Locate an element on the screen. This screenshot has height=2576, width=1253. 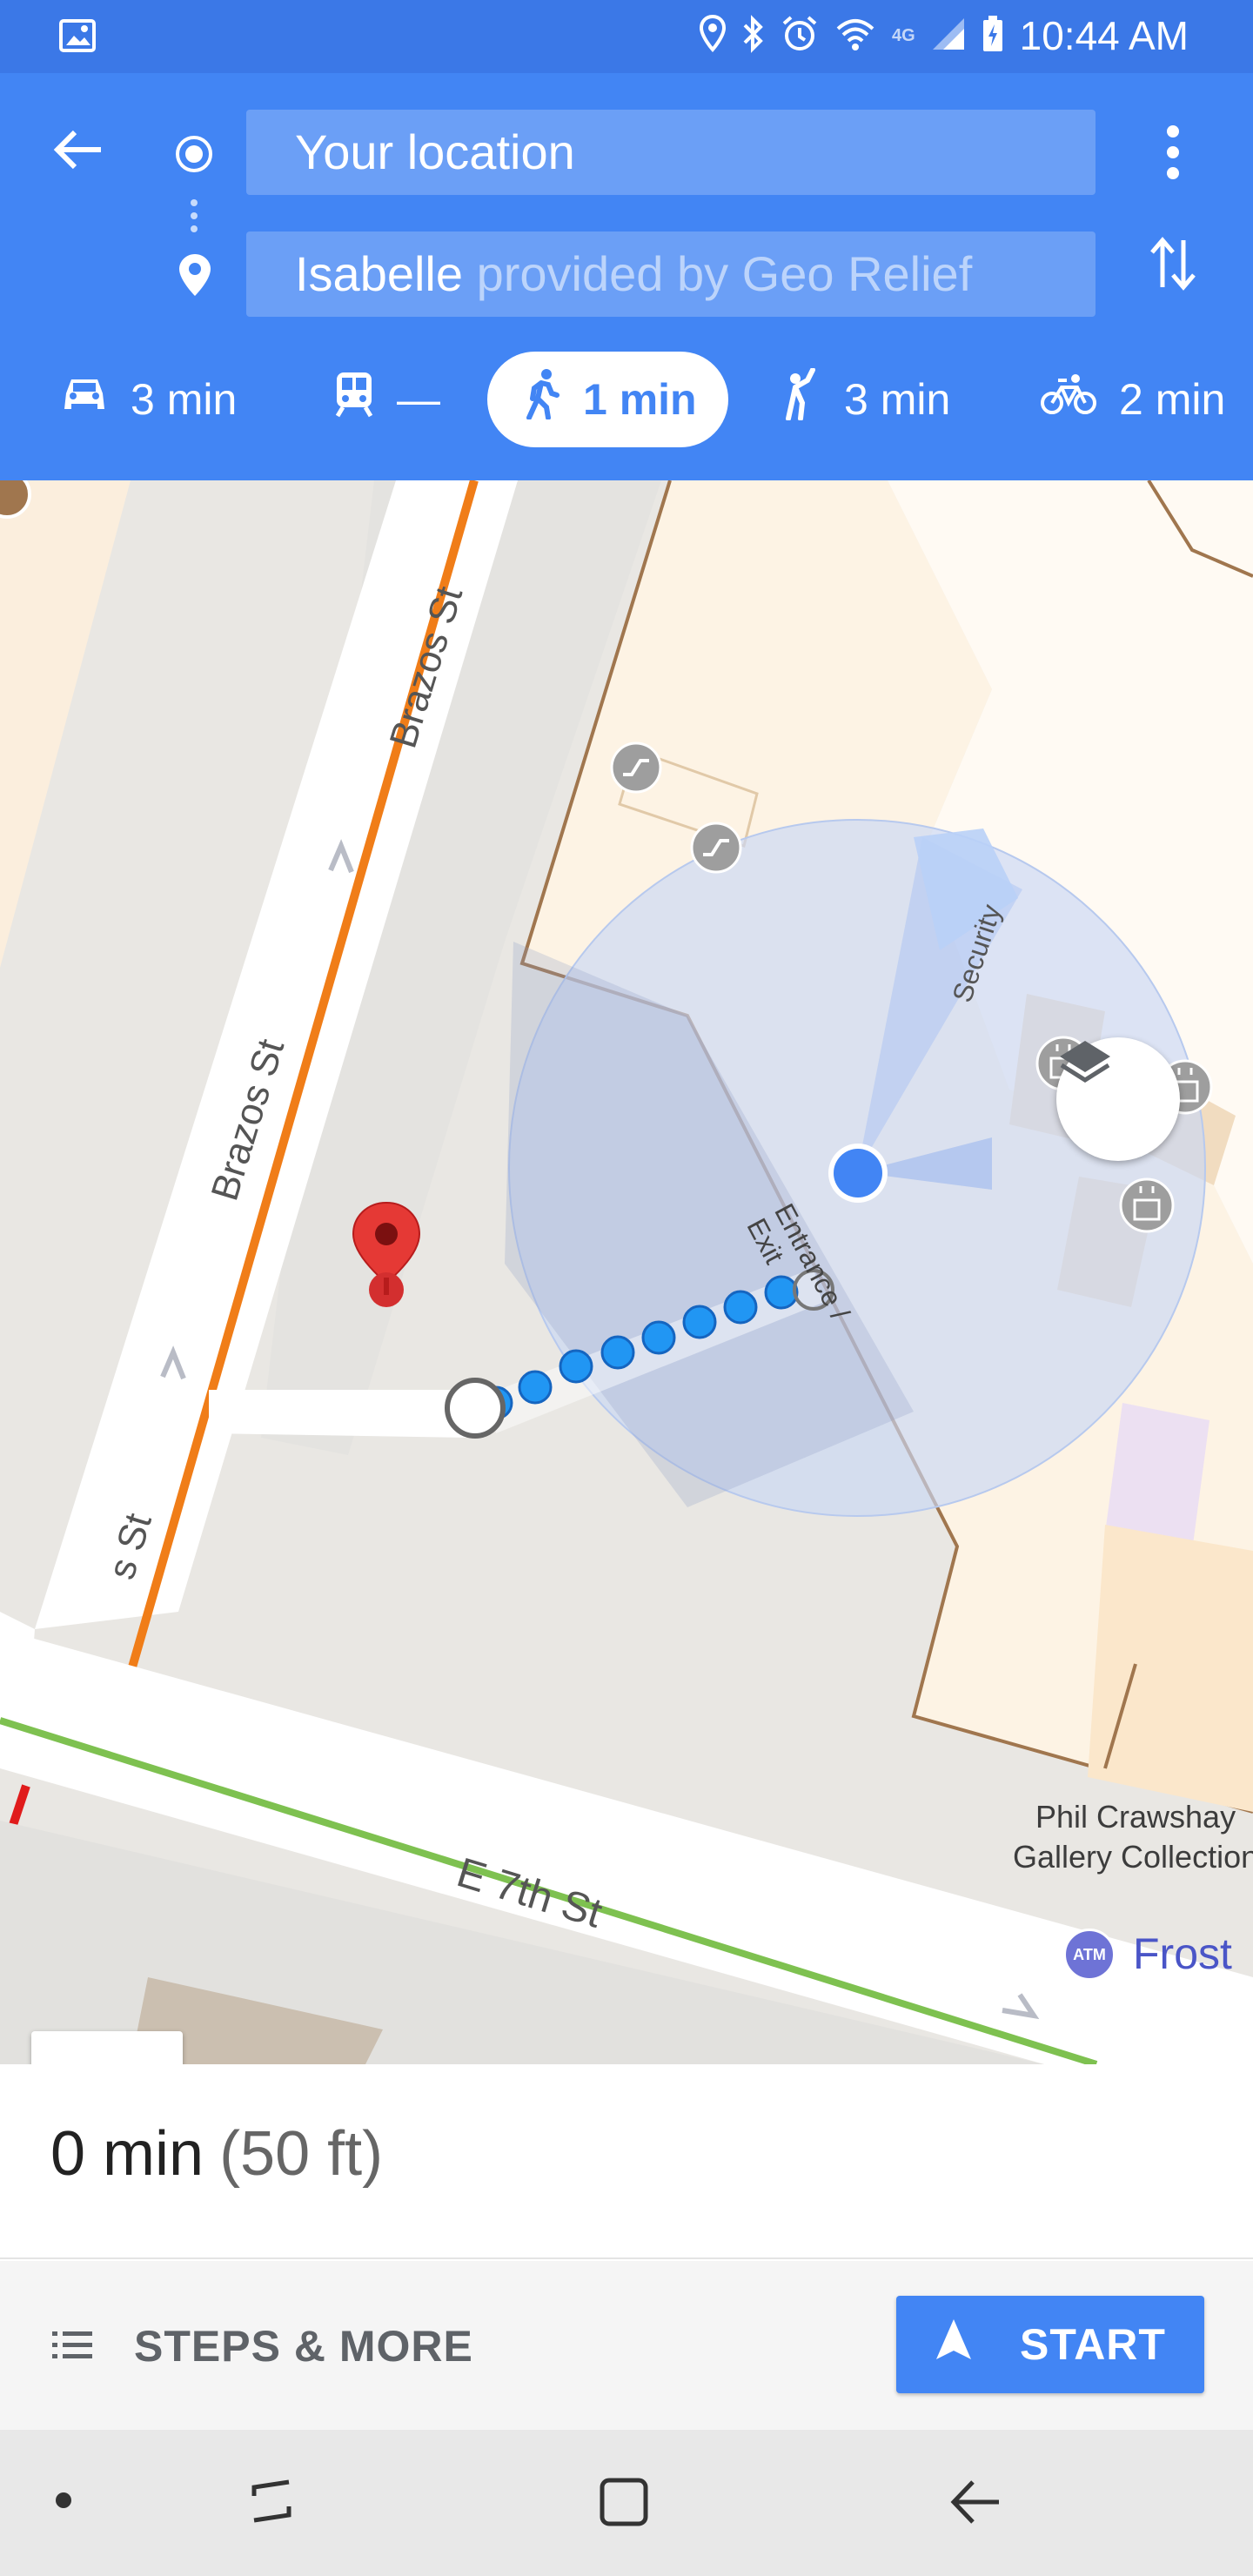
bike-time: 2 min is located at coordinates (1172, 400).